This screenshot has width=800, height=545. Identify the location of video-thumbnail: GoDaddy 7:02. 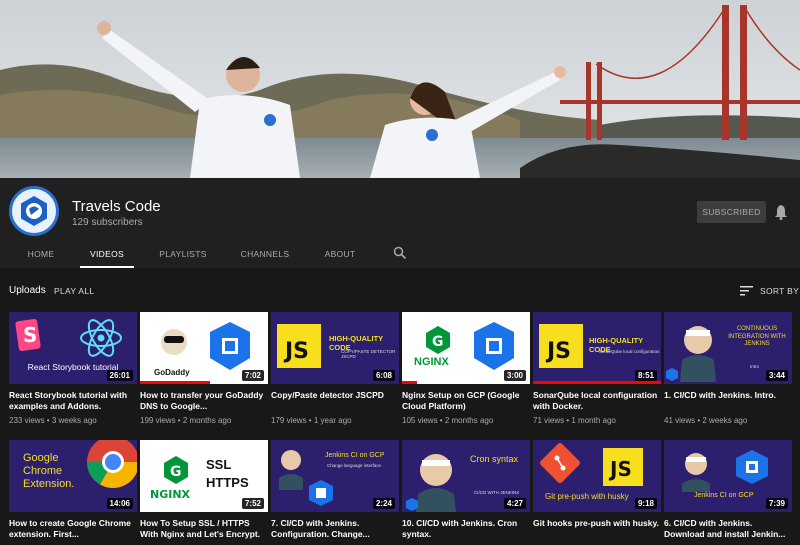
(204, 348).